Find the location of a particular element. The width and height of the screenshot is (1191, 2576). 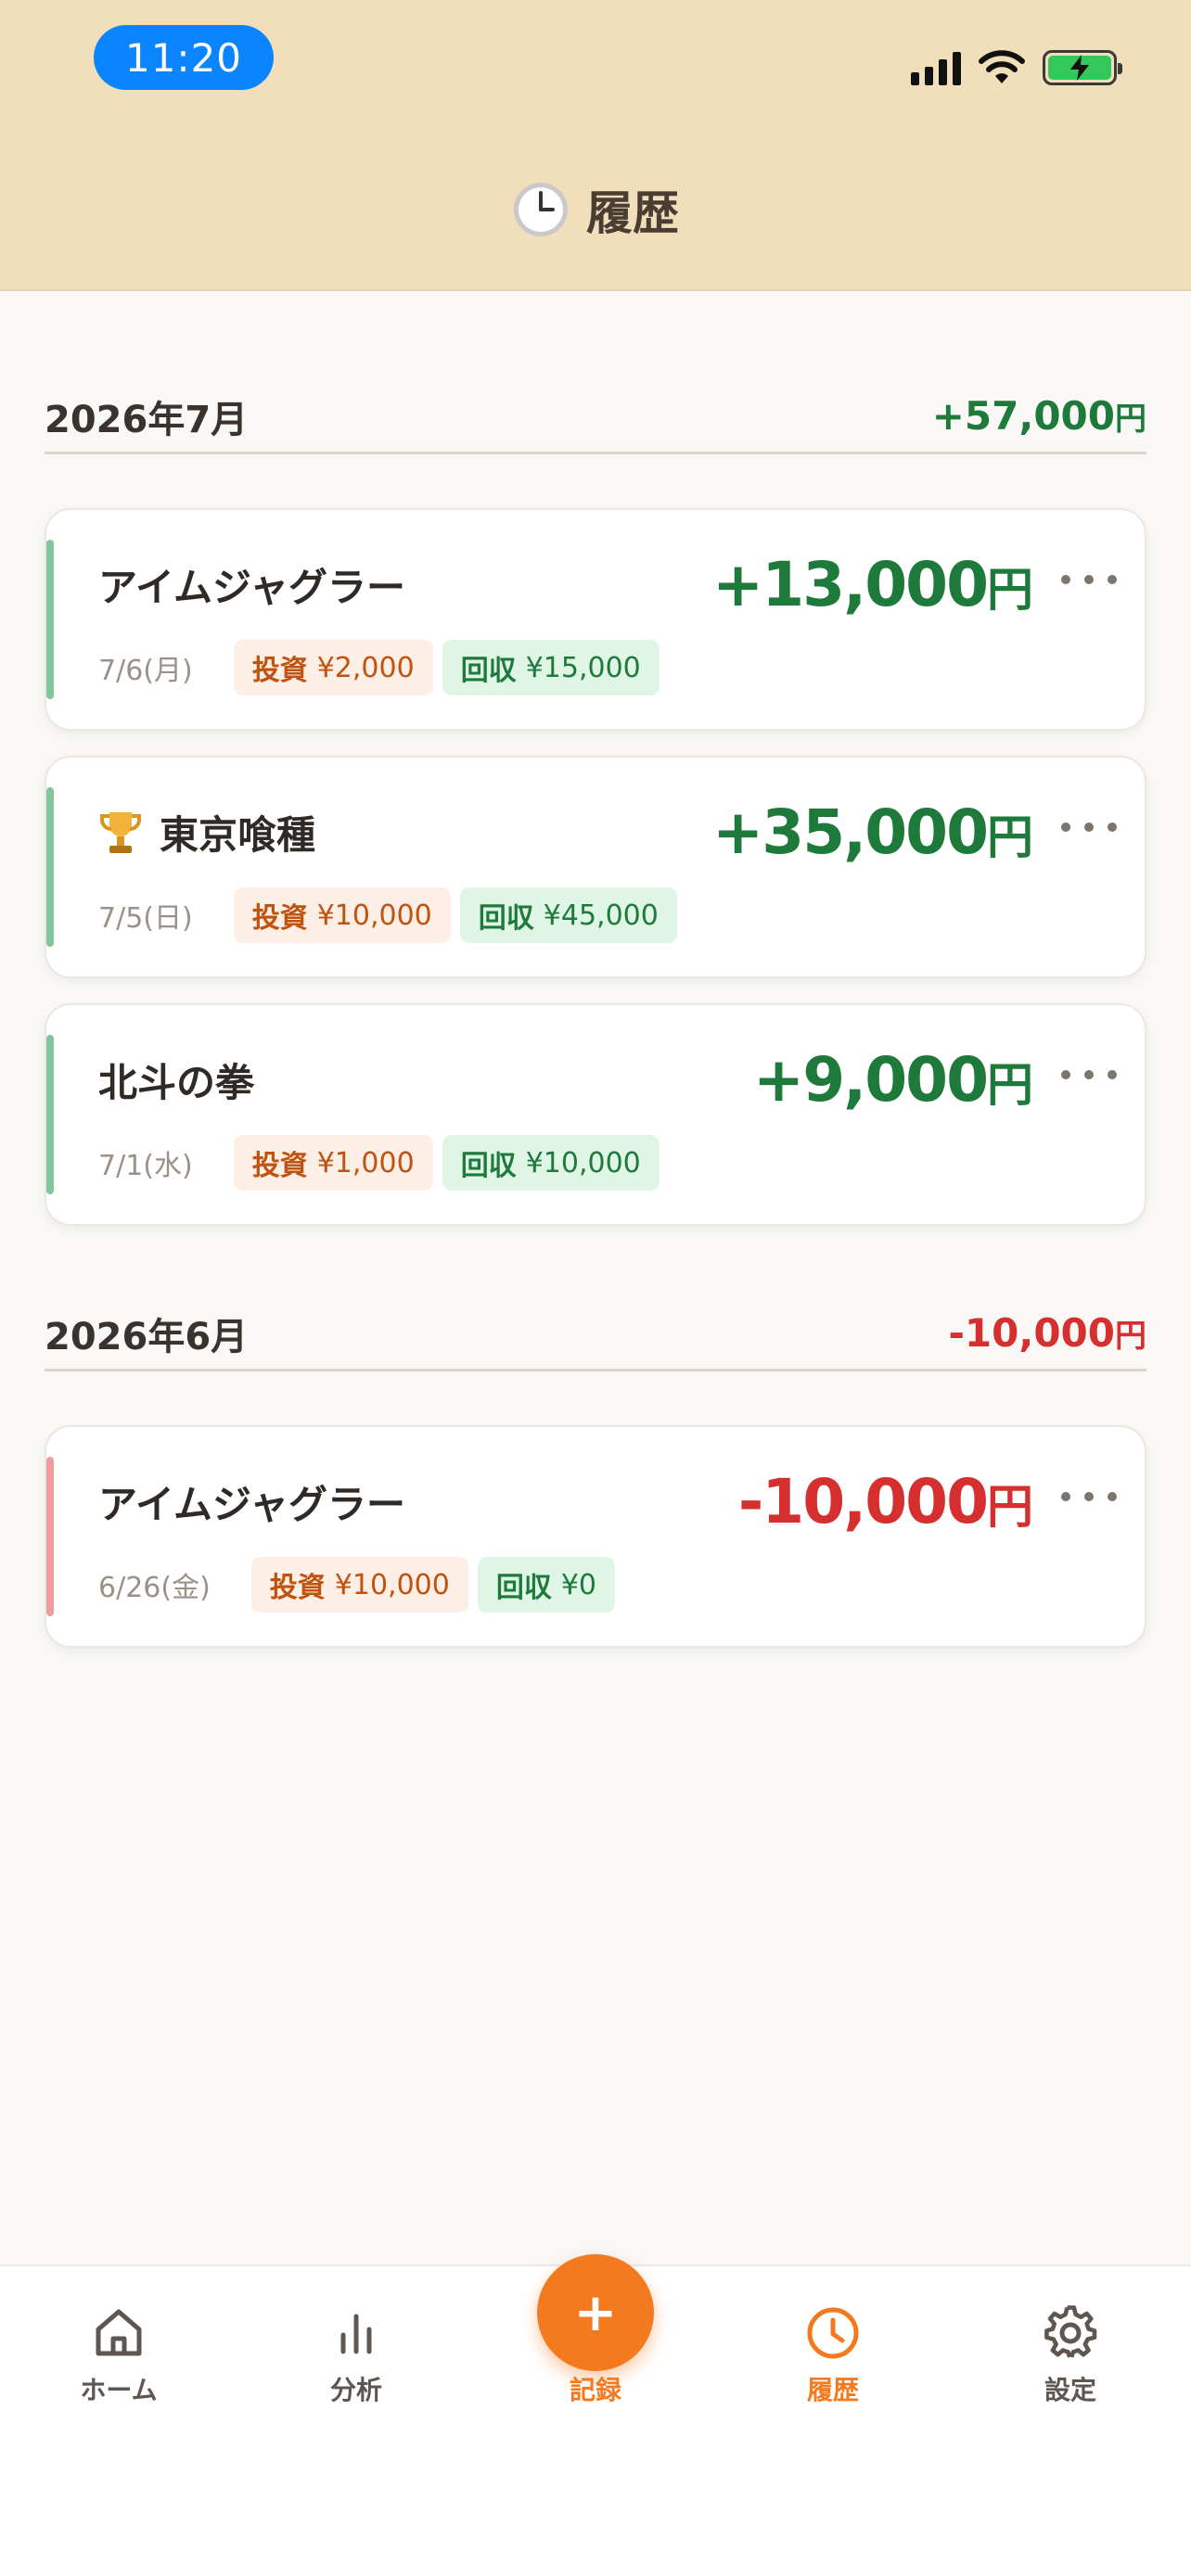

nav-history-label: 履歴 is located at coordinates (832, 2390).